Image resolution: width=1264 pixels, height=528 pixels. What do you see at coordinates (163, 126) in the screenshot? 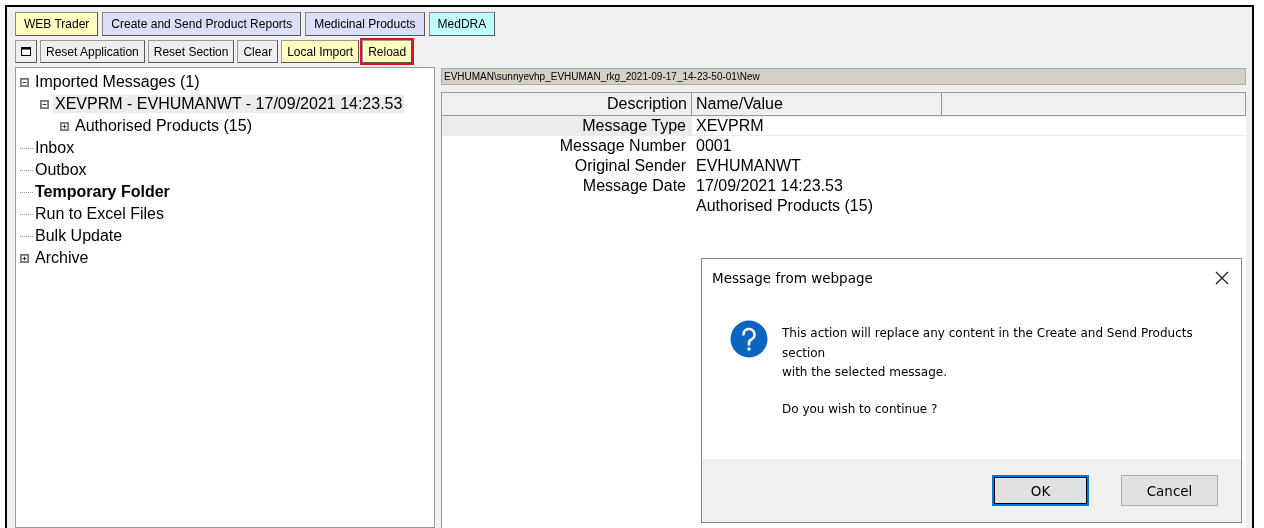
I see `tree-item: Authorised Products (15)` at bounding box center [163, 126].